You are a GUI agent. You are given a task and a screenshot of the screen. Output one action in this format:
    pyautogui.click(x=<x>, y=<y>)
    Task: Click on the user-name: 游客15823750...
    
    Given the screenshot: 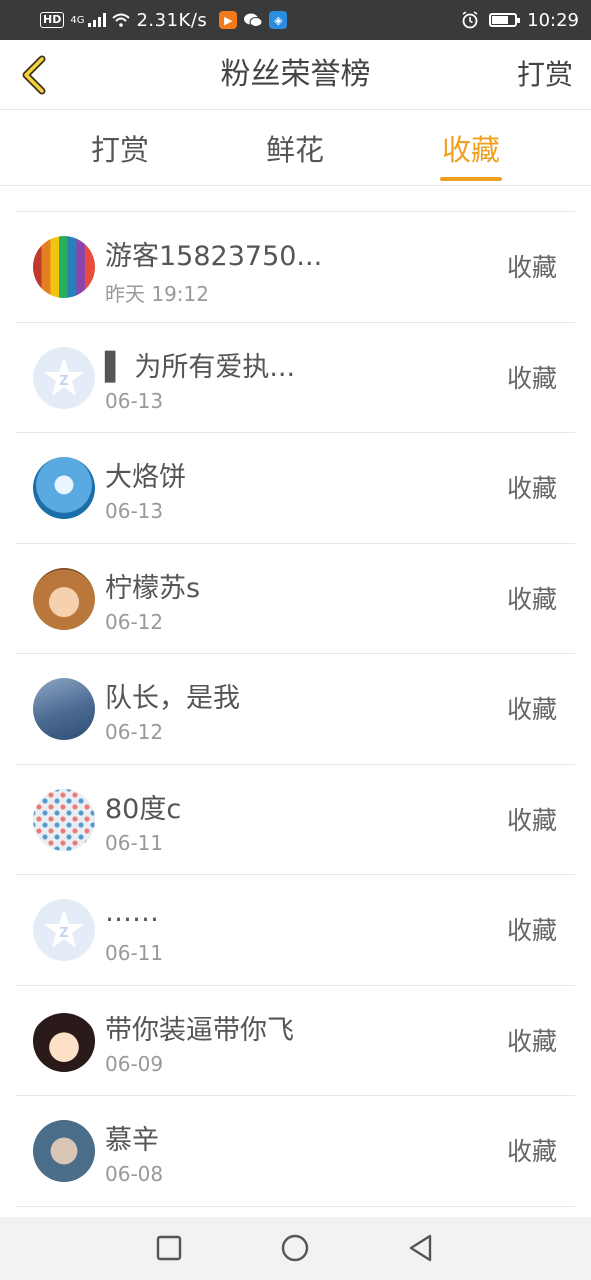 What is the action you would take?
    pyautogui.click(x=214, y=256)
    